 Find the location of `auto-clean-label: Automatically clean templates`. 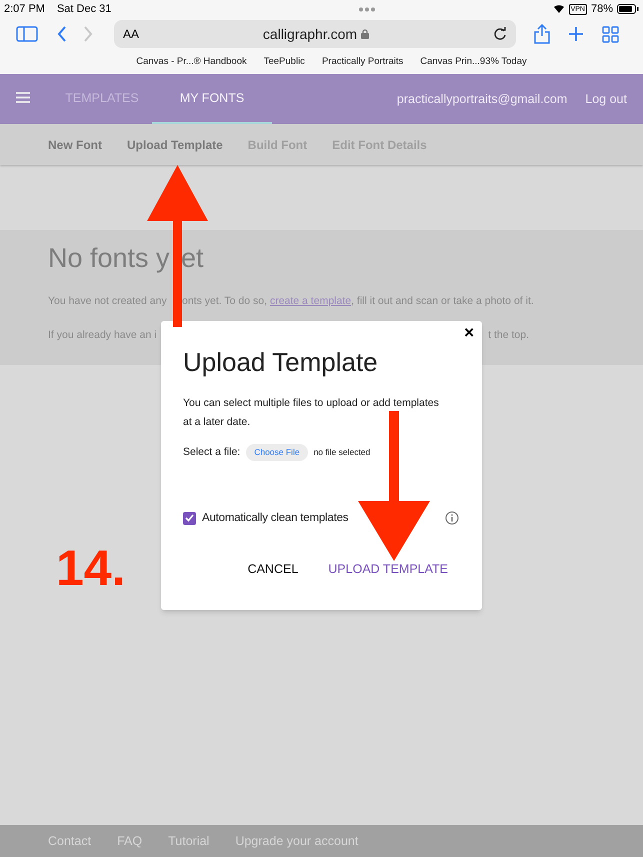

auto-clean-label: Automatically clean templates is located at coordinates (275, 518).